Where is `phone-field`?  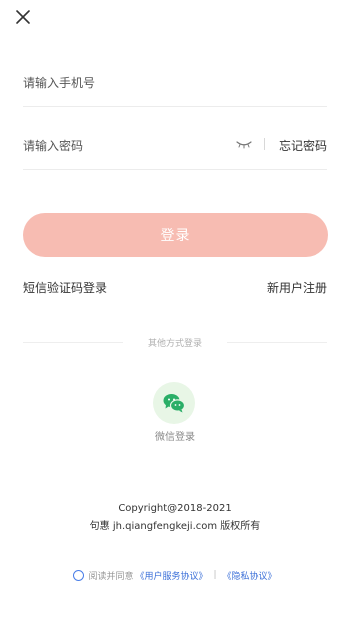
phone-field is located at coordinates (175, 84).